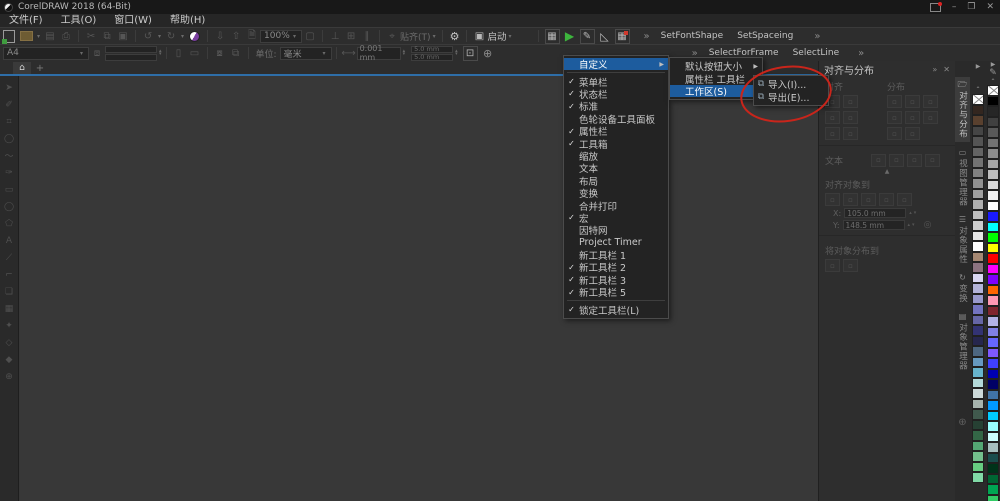 This screenshot has width=1000, height=501. Describe the element at coordinates (946, 69) in the screenshot. I see `docker-close-icon: ✕` at that location.